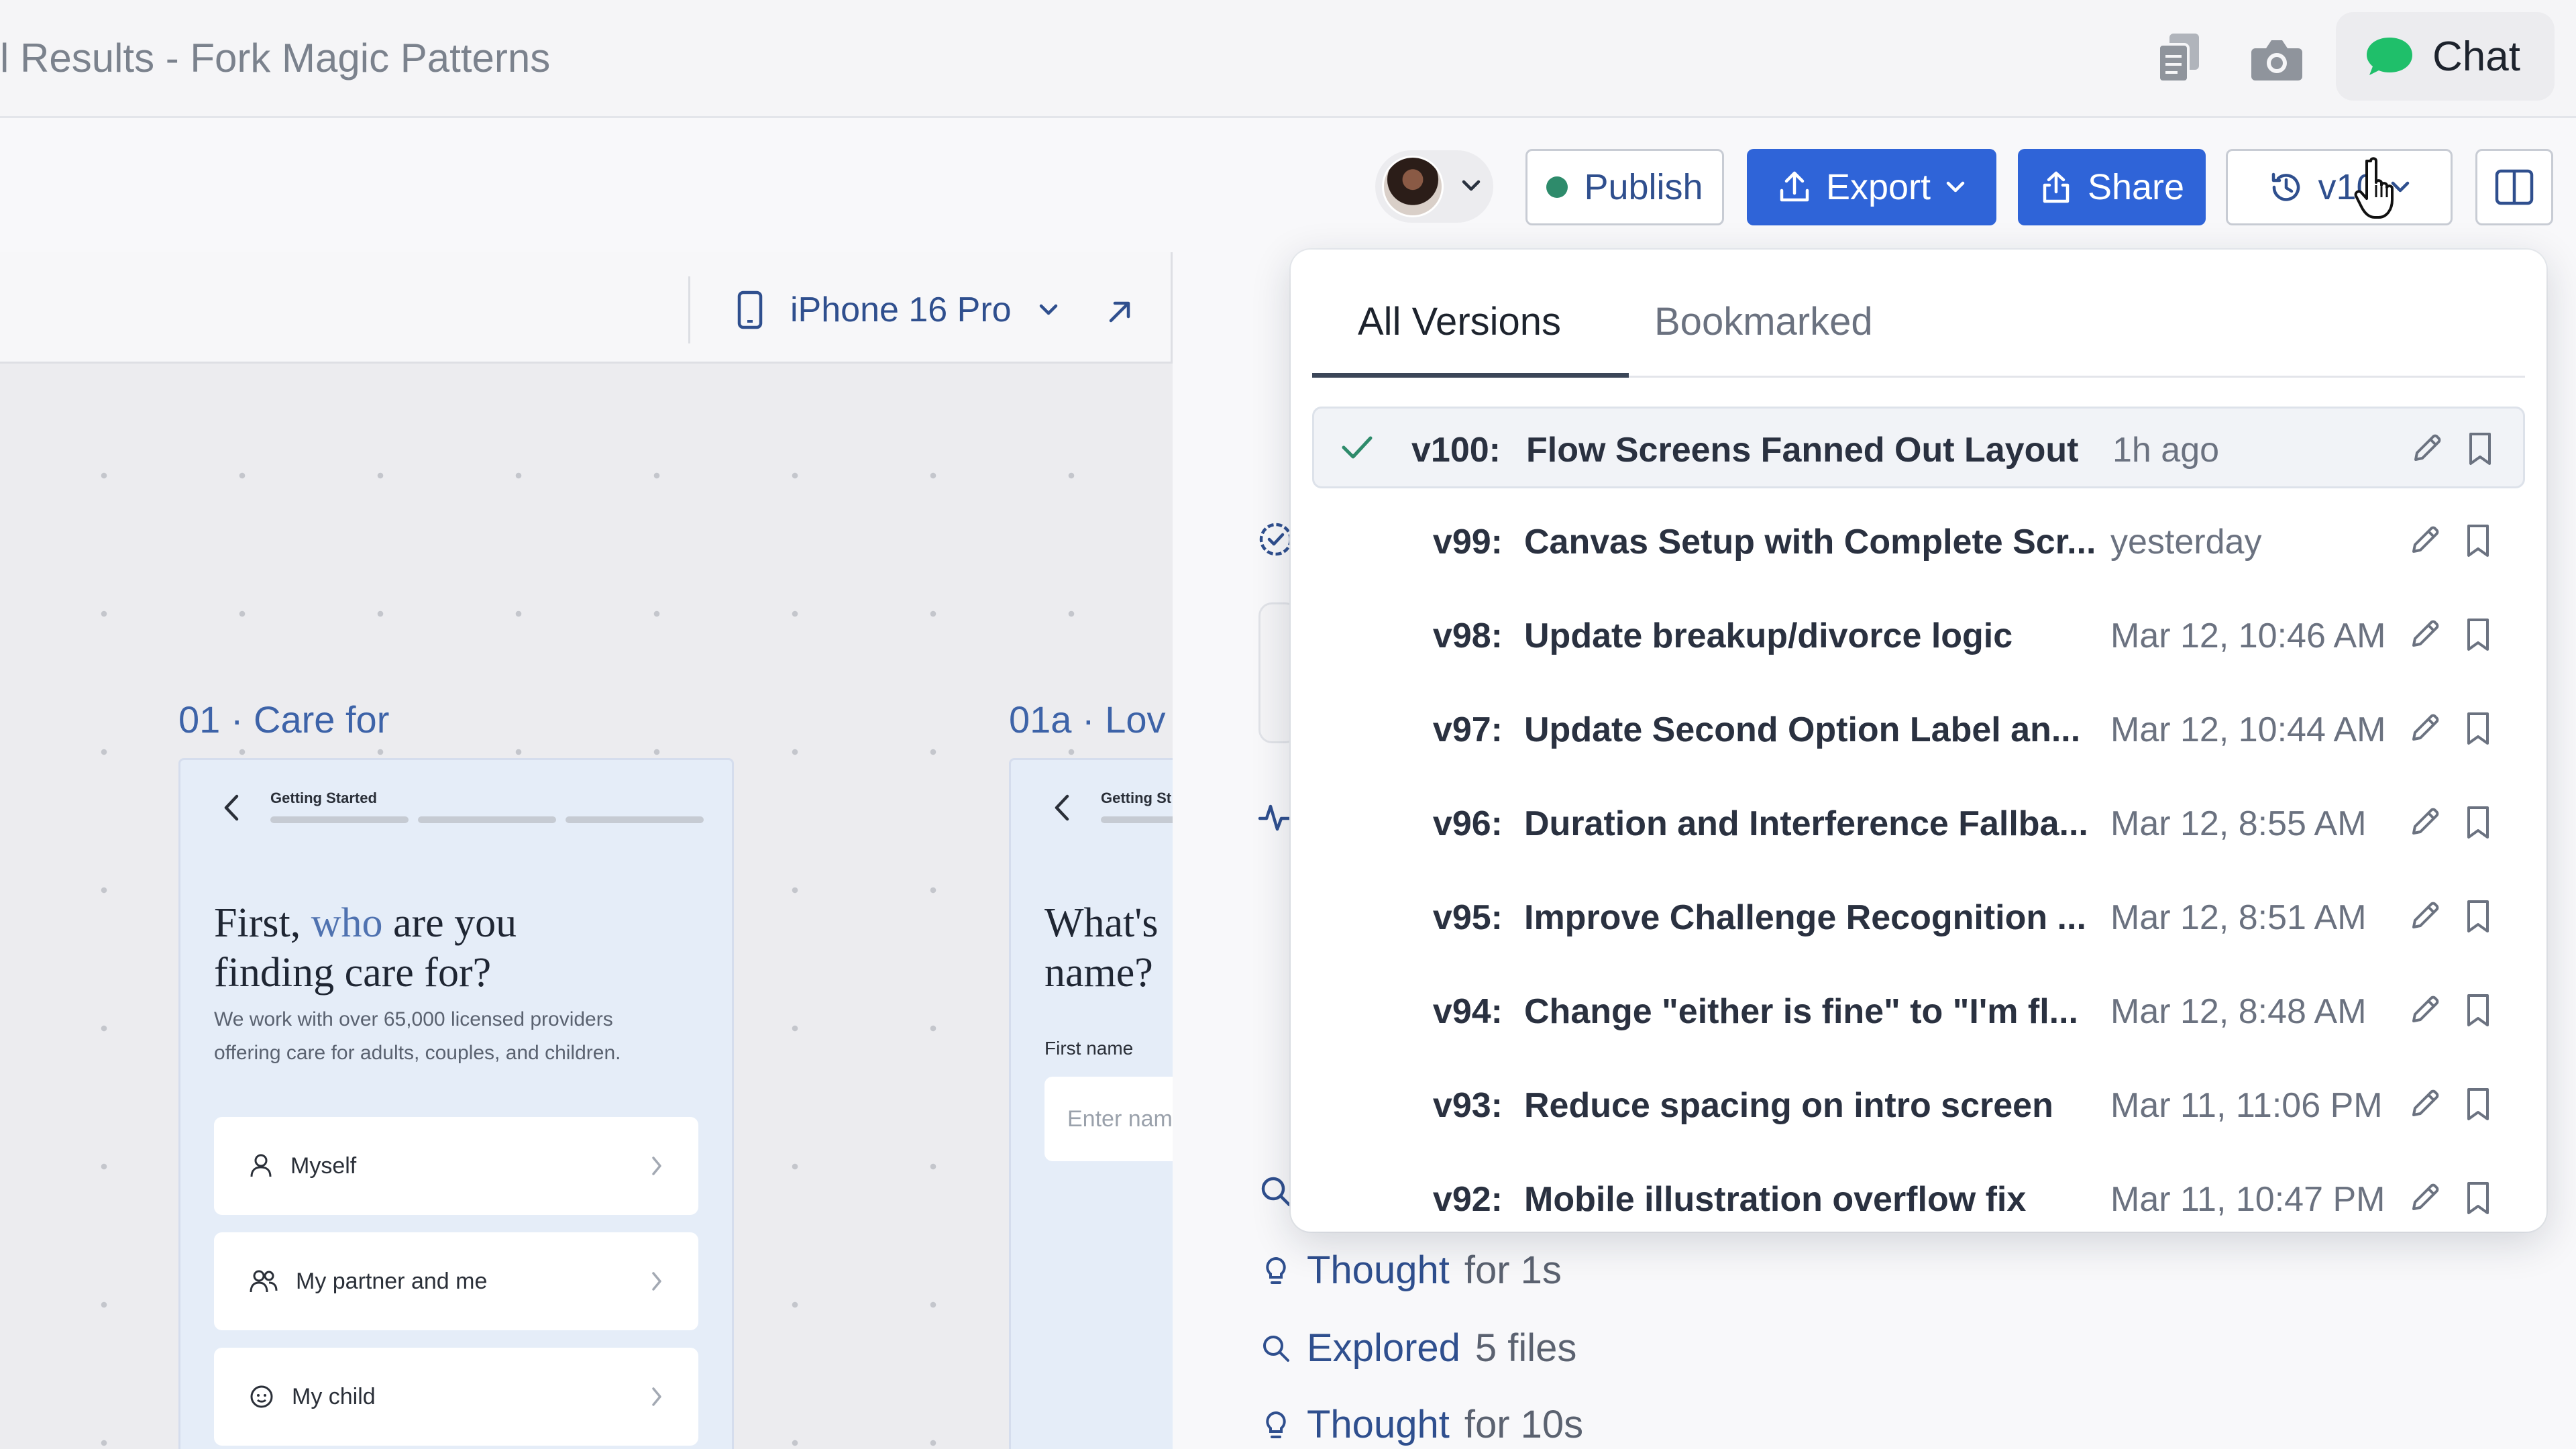 Image resolution: width=2576 pixels, height=1449 pixels. I want to click on version-number: v95:, so click(1467, 917).